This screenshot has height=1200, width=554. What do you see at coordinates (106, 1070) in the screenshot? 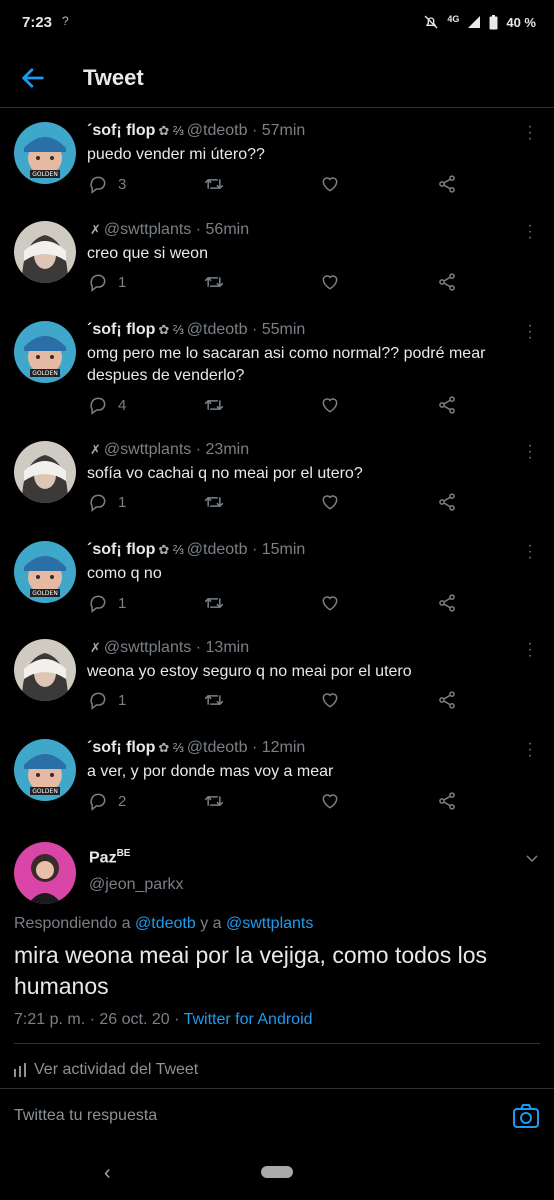
I see `tweet-activity-link: Ver actividad del Tweet` at bounding box center [106, 1070].